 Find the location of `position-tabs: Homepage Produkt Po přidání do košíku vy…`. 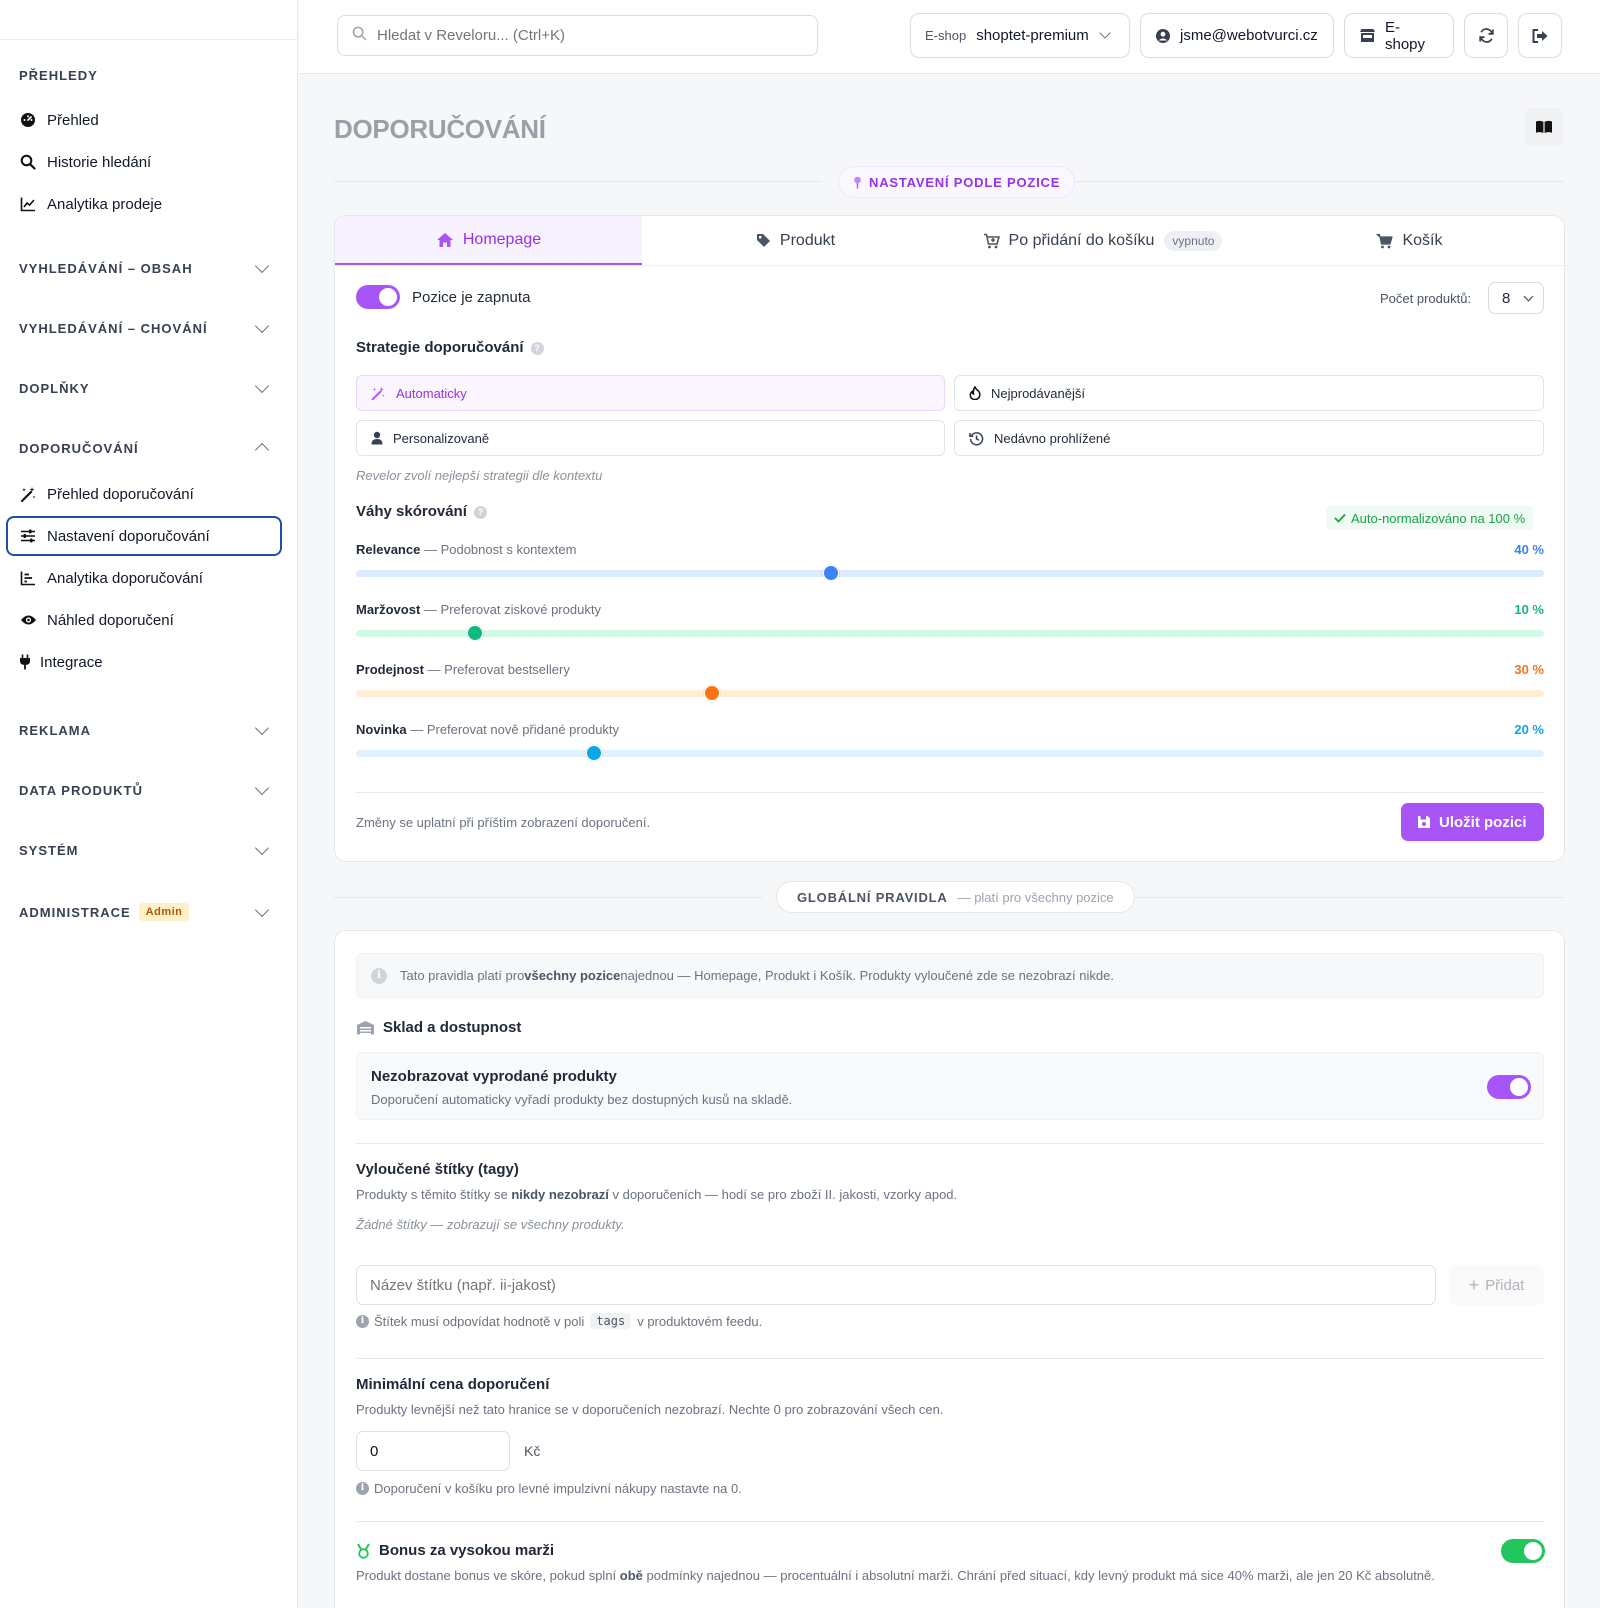

position-tabs: Homepage Produkt Po přidání do košíku vy… is located at coordinates (949, 241).